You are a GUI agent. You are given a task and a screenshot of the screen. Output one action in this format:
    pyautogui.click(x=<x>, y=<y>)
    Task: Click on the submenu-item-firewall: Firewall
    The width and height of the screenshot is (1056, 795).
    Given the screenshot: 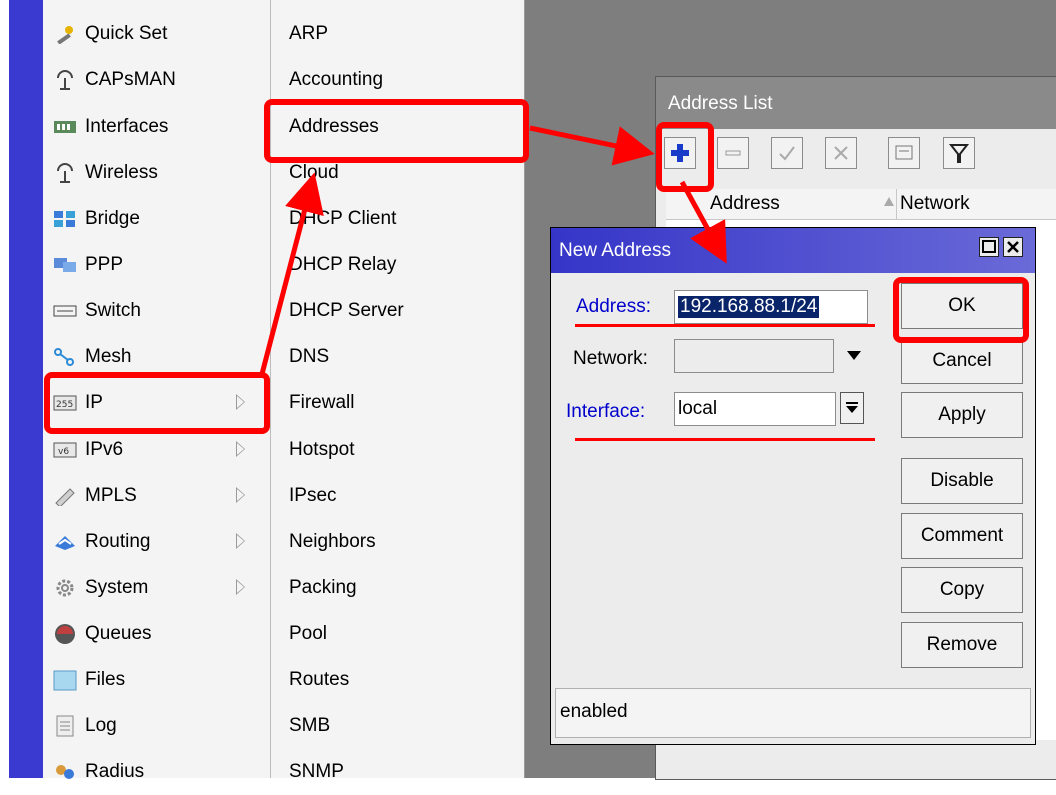 What is the action you would take?
    pyautogui.click(x=321, y=403)
    